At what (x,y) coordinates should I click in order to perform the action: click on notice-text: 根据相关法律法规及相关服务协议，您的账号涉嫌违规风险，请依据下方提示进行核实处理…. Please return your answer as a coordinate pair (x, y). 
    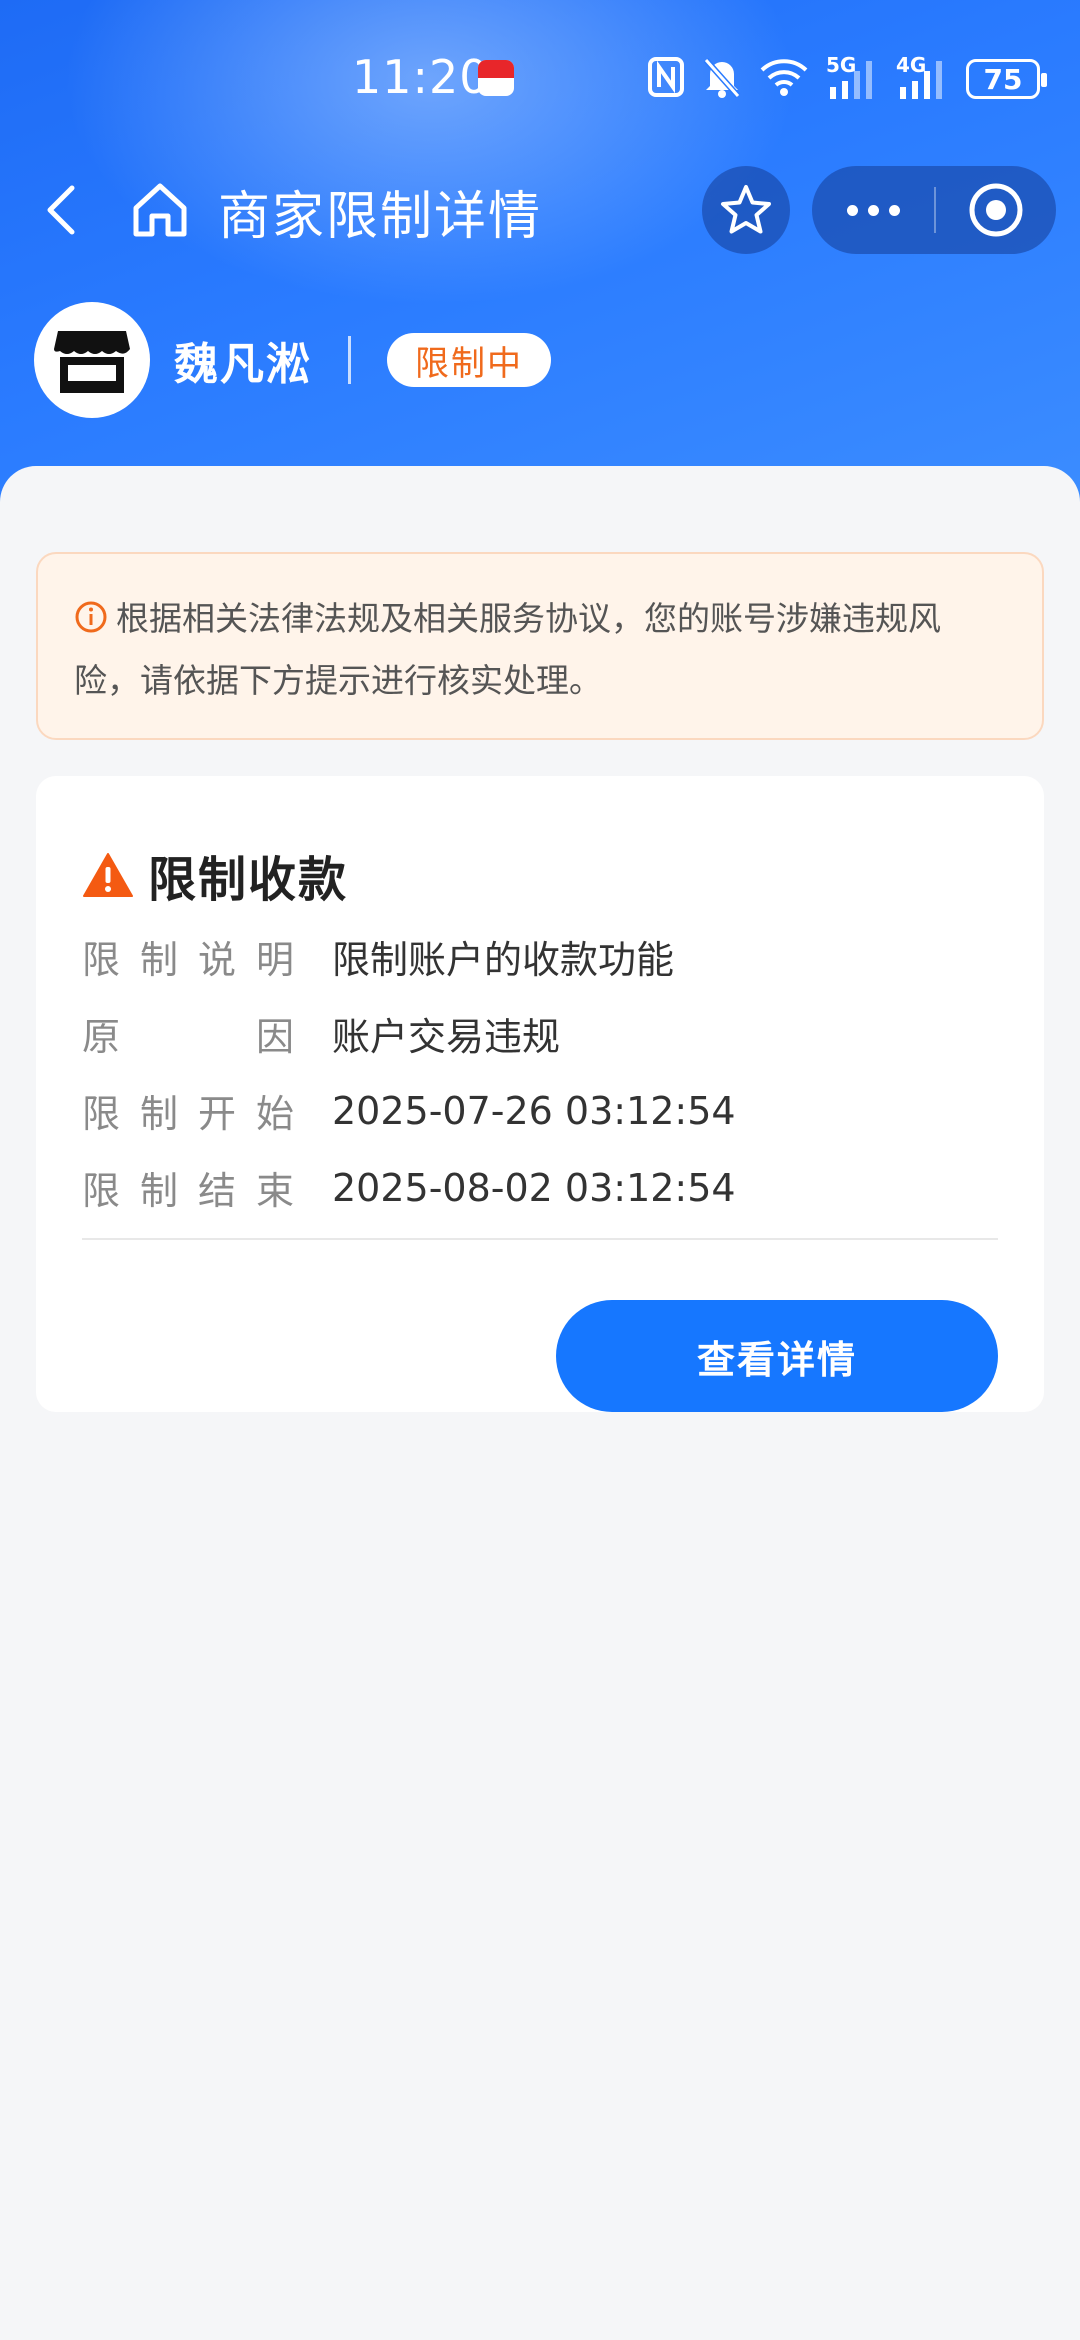
    Looking at the image, I should click on (507, 649).